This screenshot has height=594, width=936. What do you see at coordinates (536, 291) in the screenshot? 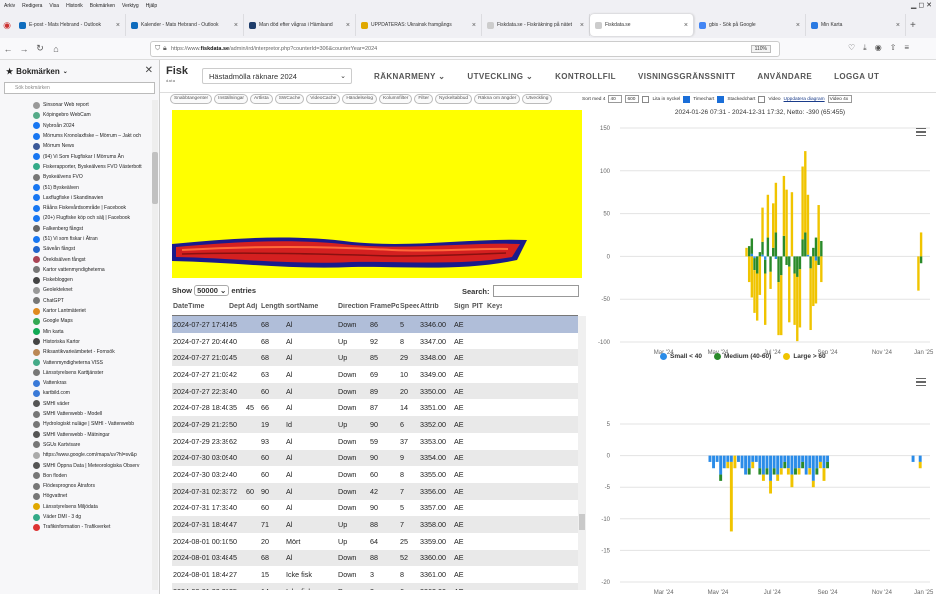
I see `table-search-input` at bounding box center [536, 291].